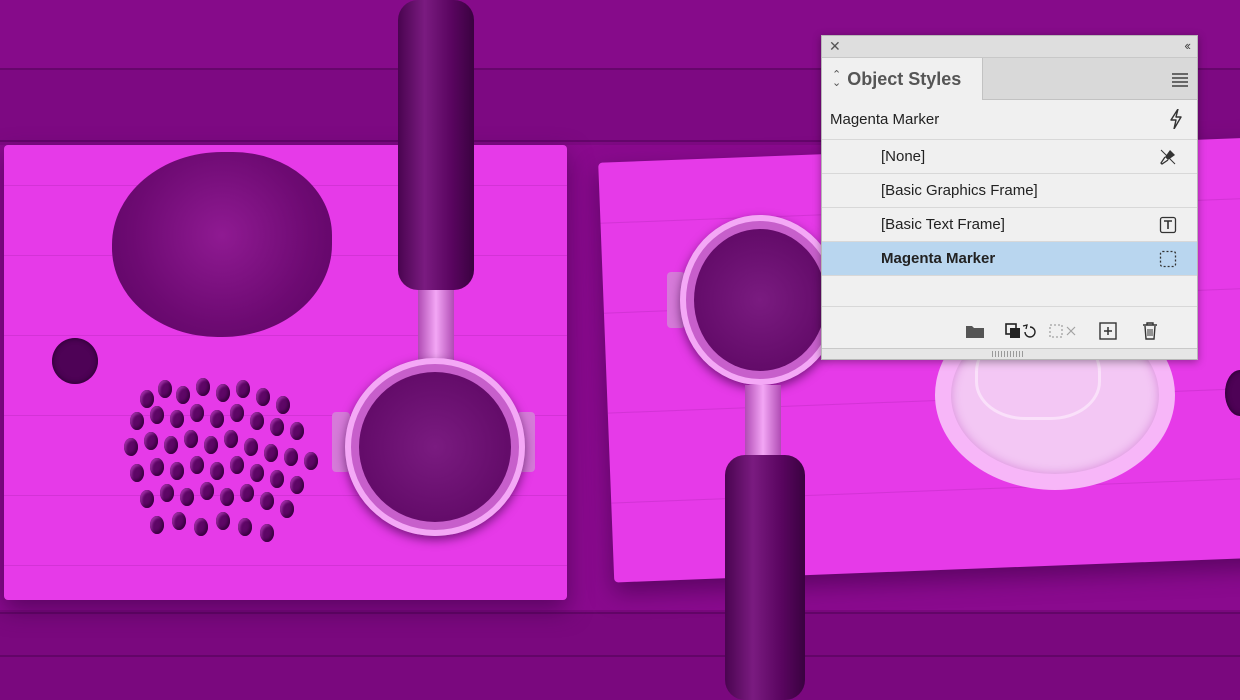 Image resolution: width=1240 pixels, height=700 pixels. I want to click on style-row-basic-graphics-frame: [Basic Graphics Frame], so click(1009, 191).